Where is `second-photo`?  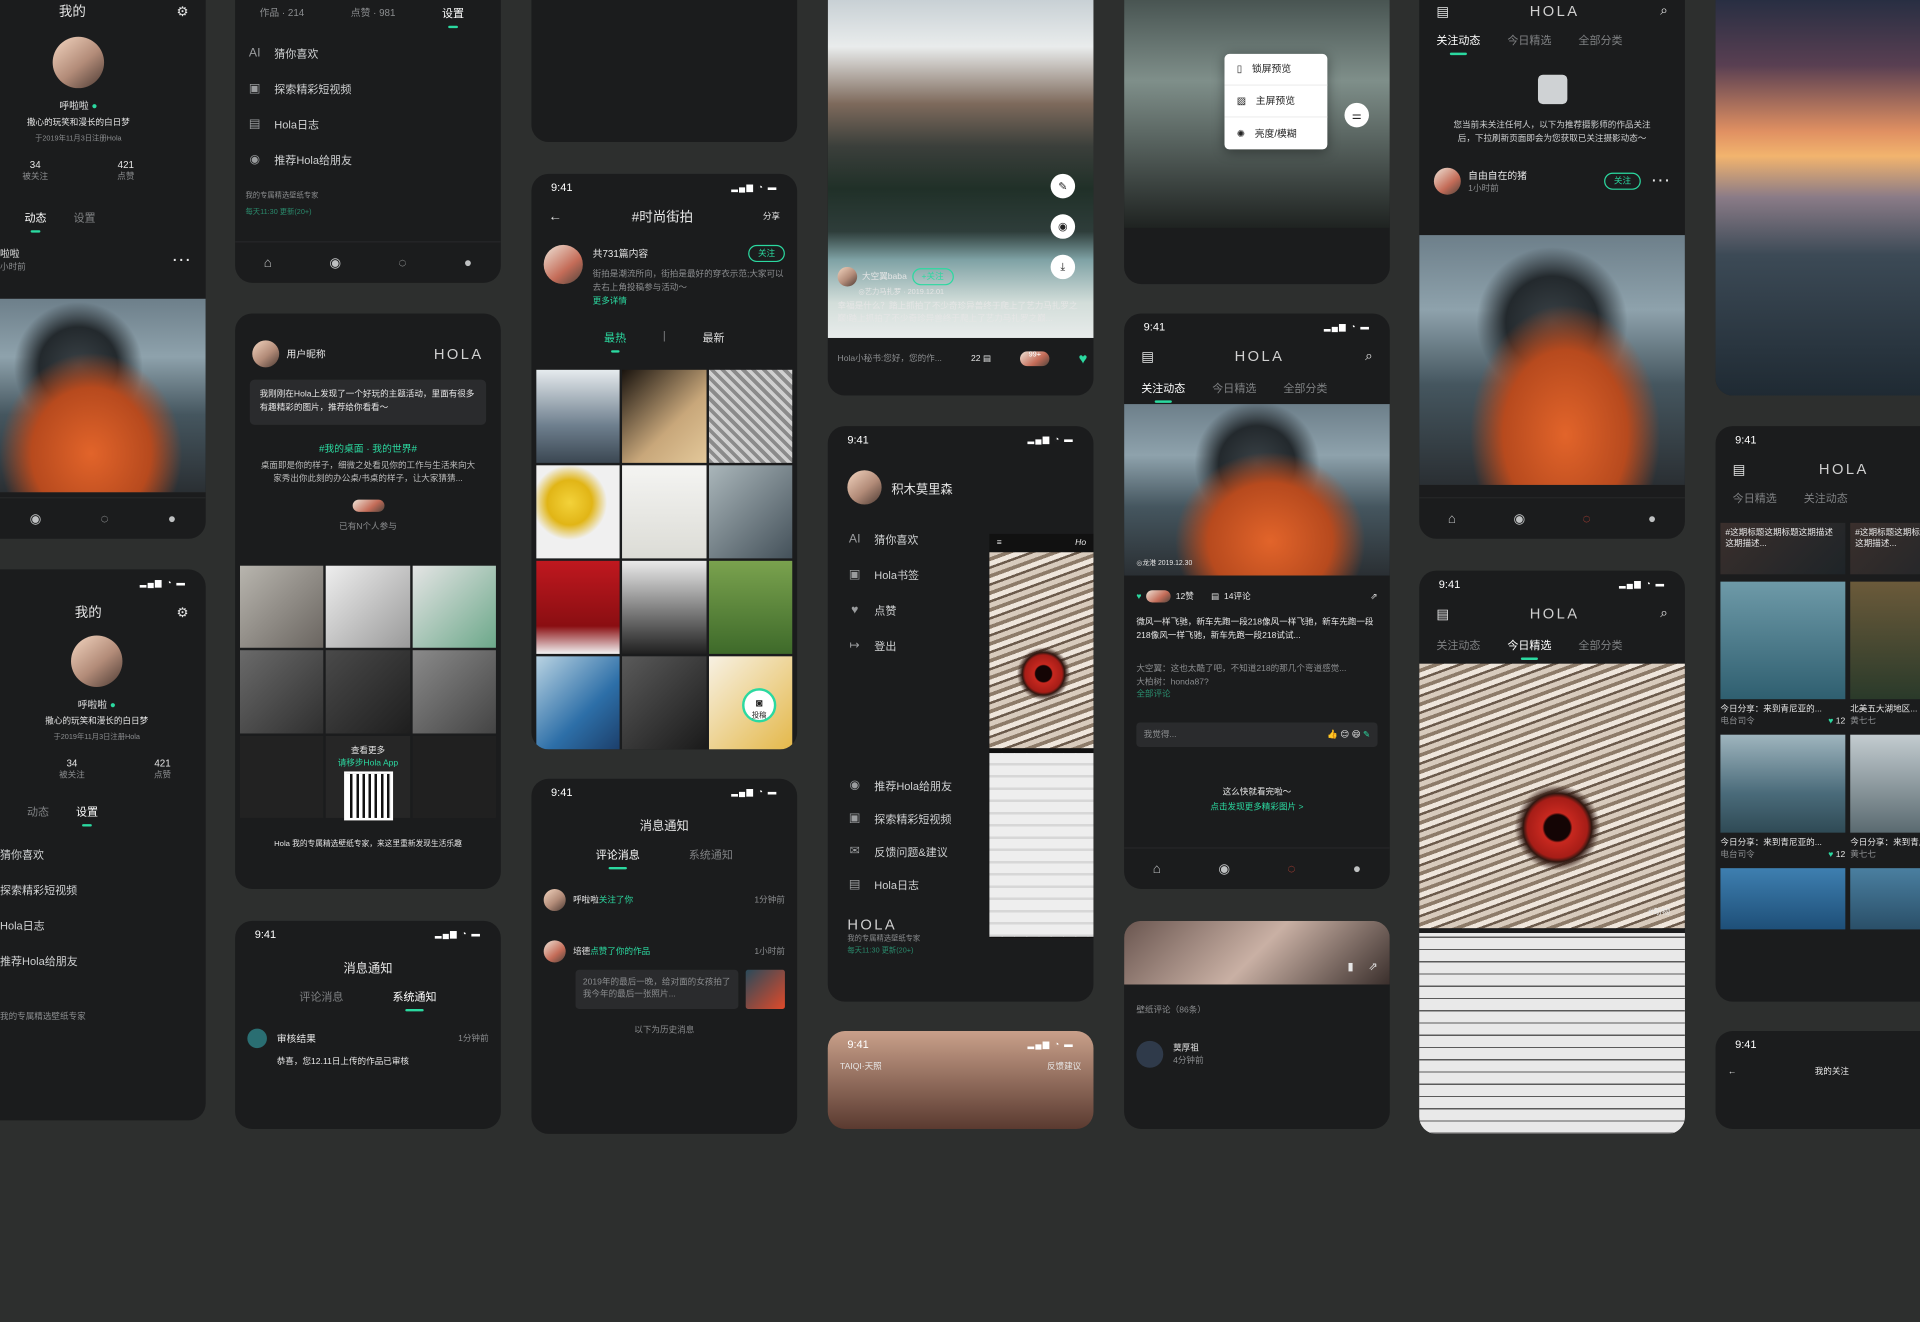
second-photo is located at coordinates (1552, 1033).